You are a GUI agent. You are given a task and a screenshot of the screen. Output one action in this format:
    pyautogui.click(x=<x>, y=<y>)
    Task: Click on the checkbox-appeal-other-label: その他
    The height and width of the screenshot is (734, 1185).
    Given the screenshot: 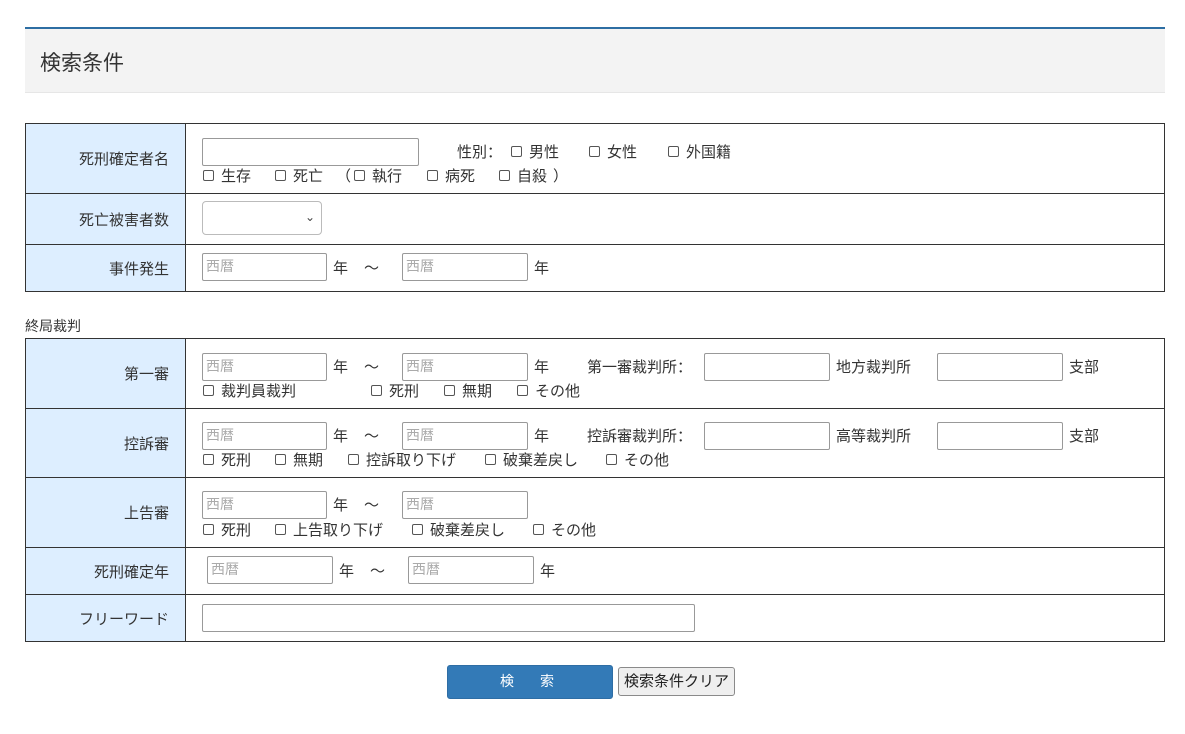 What is the action you would take?
    pyautogui.click(x=647, y=459)
    